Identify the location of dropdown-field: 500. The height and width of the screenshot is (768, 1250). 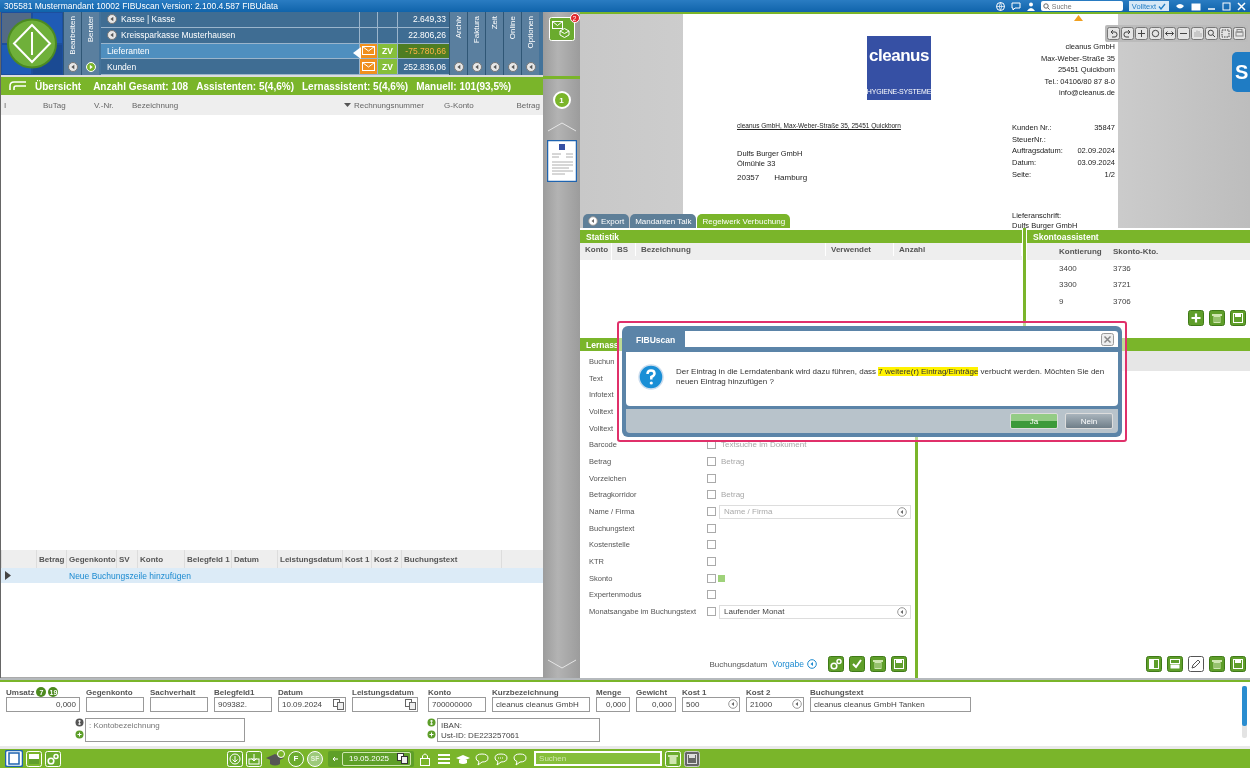
(711, 704).